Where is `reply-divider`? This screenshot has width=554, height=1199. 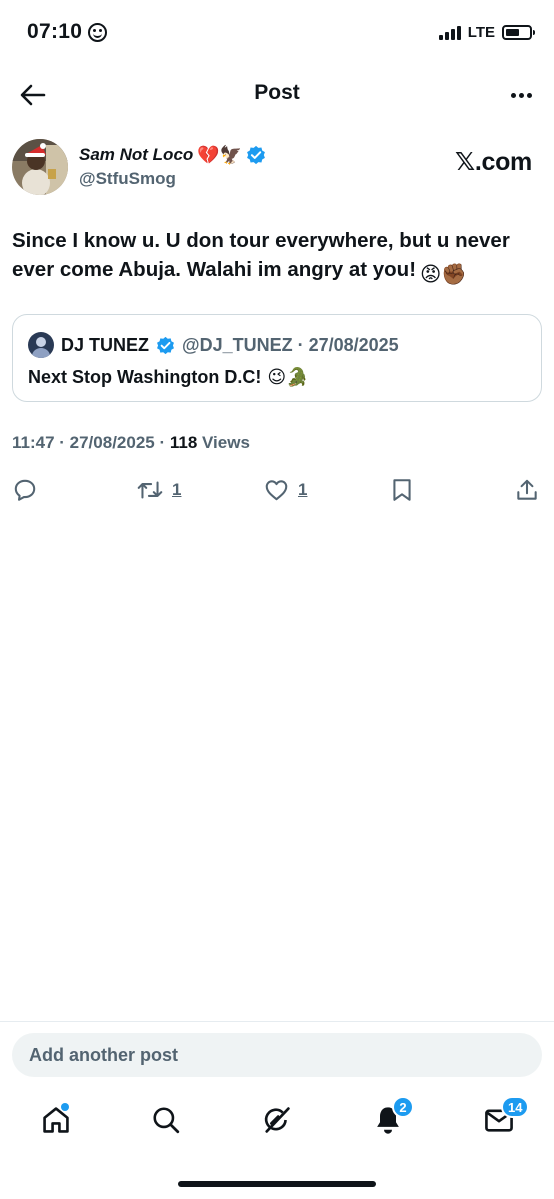 reply-divider is located at coordinates (277, 1021).